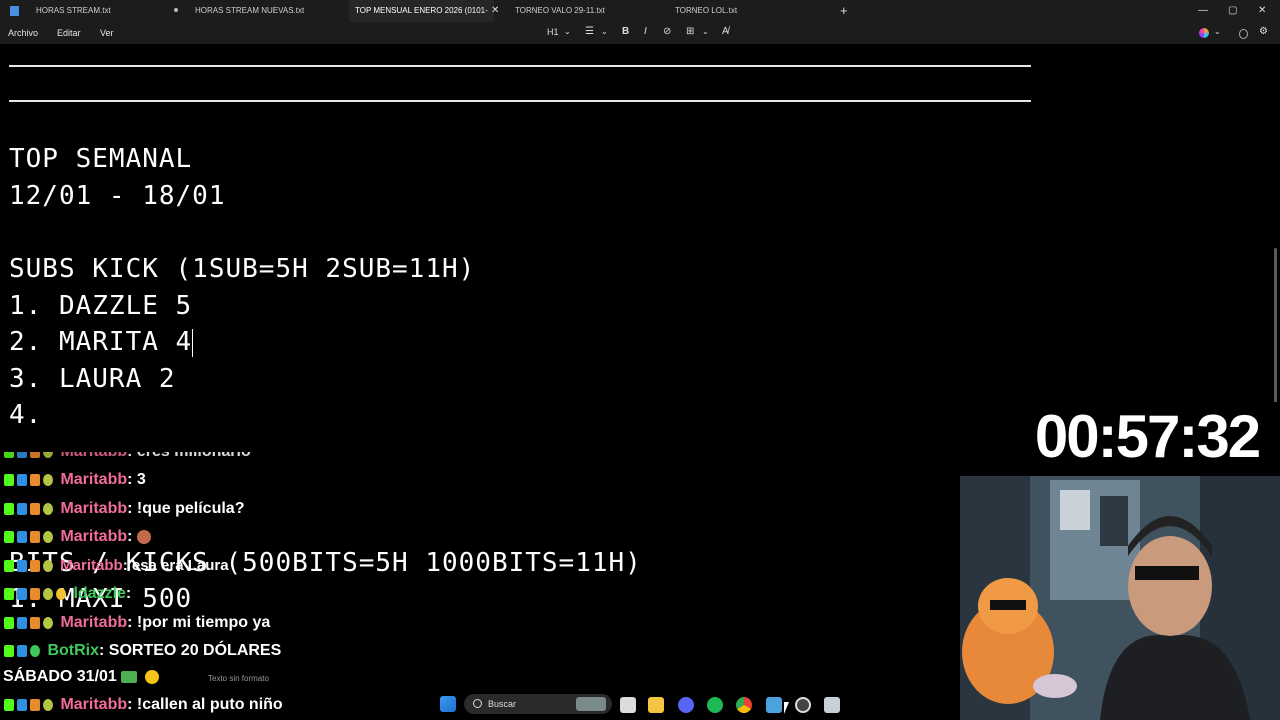  Describe the element at coordinates (786, 708) in the screenshot. I see `mouse-cursor-icon` at that location.